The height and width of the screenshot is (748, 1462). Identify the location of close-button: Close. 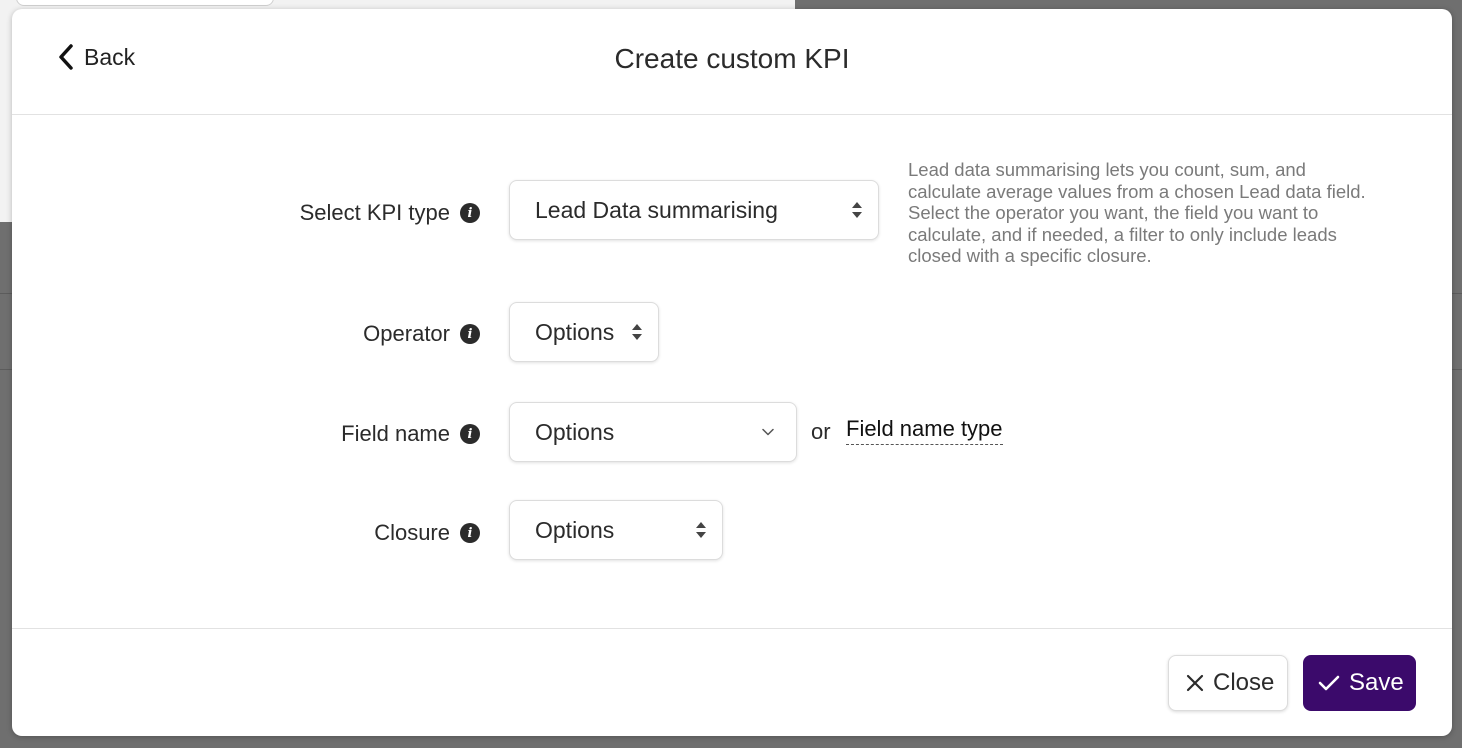
(1228, 683).